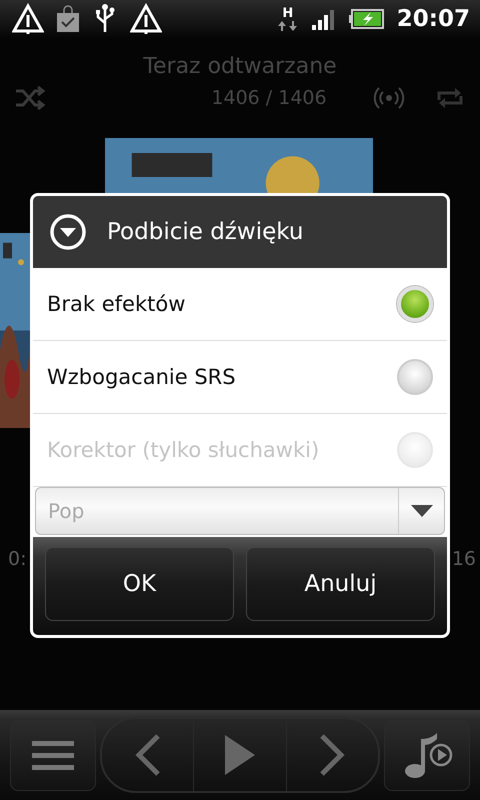 The width and height of the screenshot is (480, 800). What do you see at coordinates (205, 232) in the screenshot?
I see `dialog-title: Podbicie dźwięku` at bounding box center [205, 232].